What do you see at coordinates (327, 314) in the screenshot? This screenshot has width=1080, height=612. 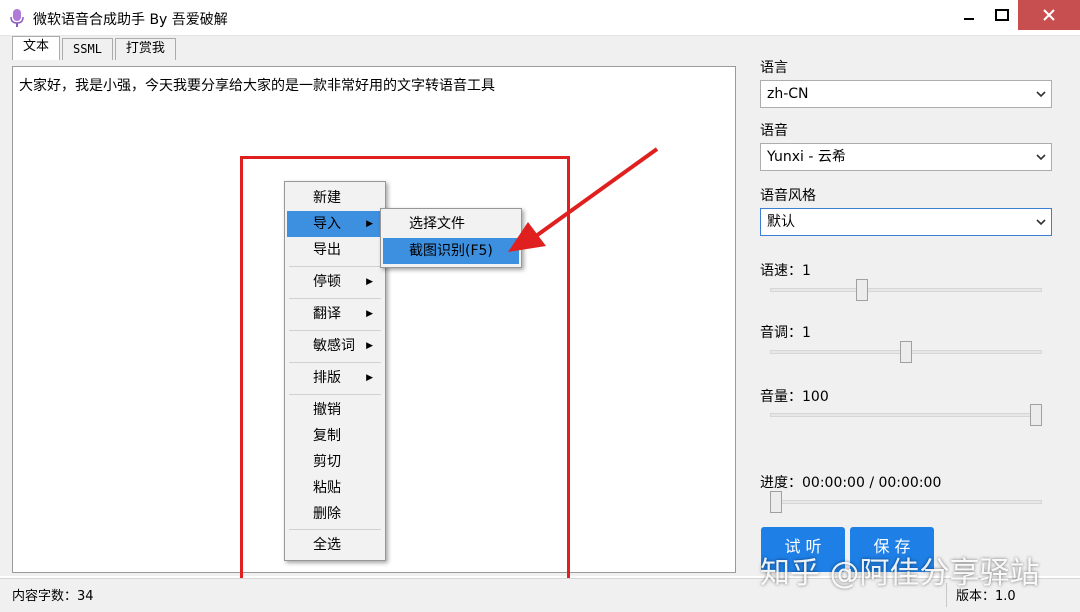 I see `menu-item-label: 翻译` at bounding box center [327, 314].